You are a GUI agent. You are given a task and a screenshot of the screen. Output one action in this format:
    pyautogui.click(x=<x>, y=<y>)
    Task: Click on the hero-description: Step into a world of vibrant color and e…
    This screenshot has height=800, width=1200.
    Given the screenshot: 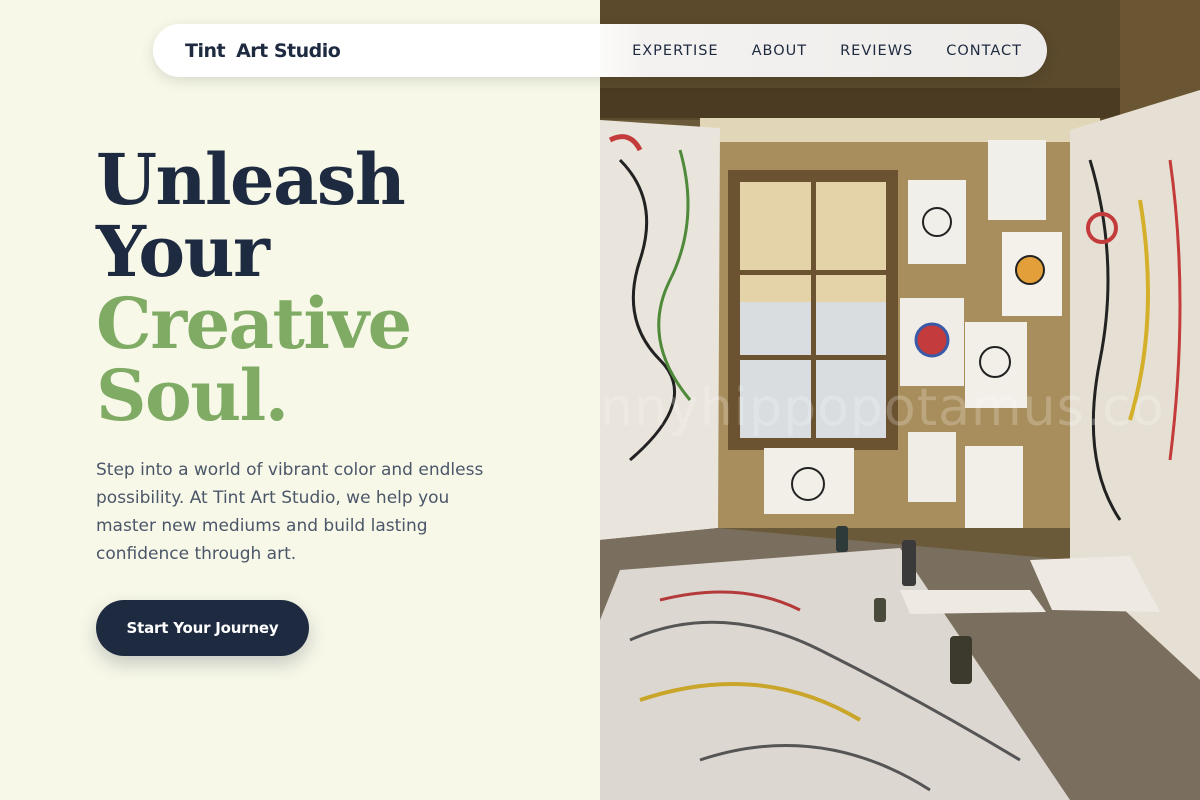 What is the action you would take?
    pyautogui.click(x=290, y=512)
    